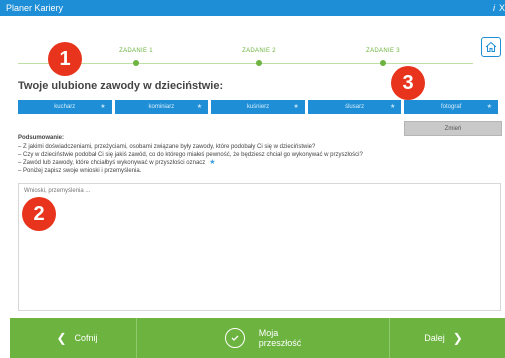 This screenshot has width=505, height=358. I want to click on profession-item: kucharz ★, so click(65, 107).